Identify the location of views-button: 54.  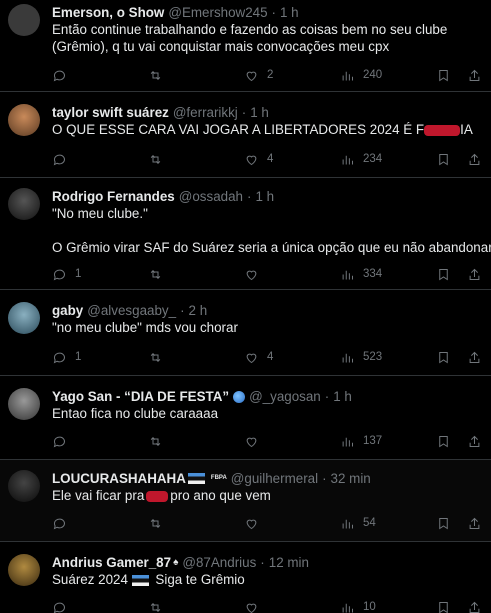
(358, 523).